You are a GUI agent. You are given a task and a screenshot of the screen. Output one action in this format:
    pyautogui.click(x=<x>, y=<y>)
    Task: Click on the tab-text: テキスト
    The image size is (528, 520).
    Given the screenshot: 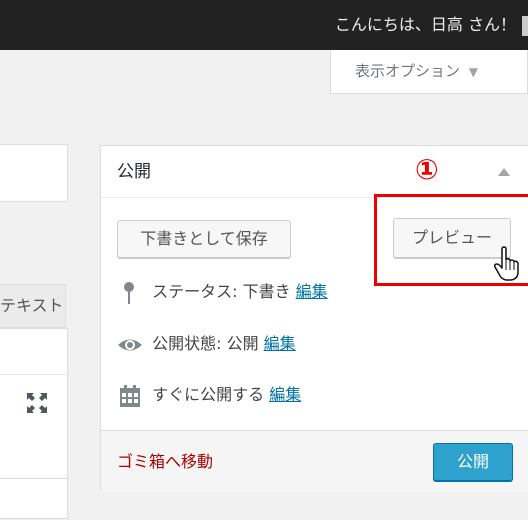 What is the action you would take?
    pyautogui.click(x=33, y=306)
    